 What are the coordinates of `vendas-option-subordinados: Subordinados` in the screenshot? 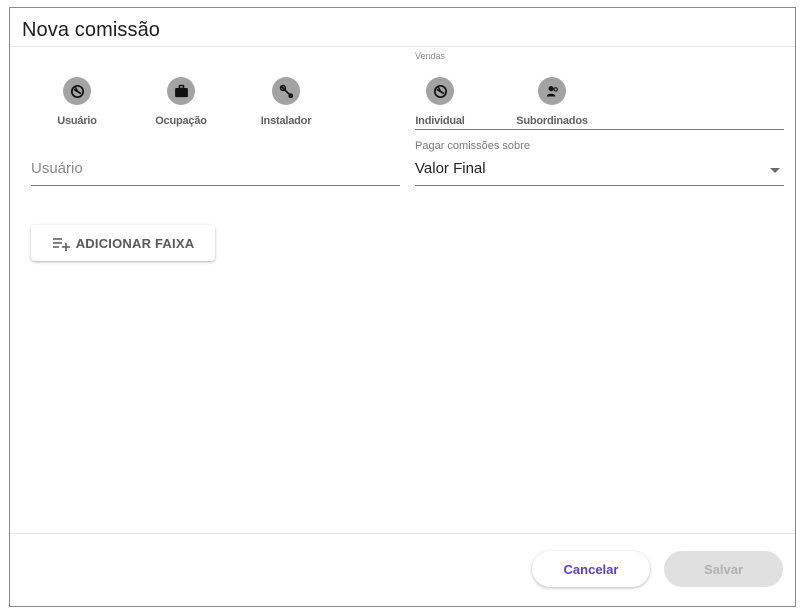 It's located at (552, 103).